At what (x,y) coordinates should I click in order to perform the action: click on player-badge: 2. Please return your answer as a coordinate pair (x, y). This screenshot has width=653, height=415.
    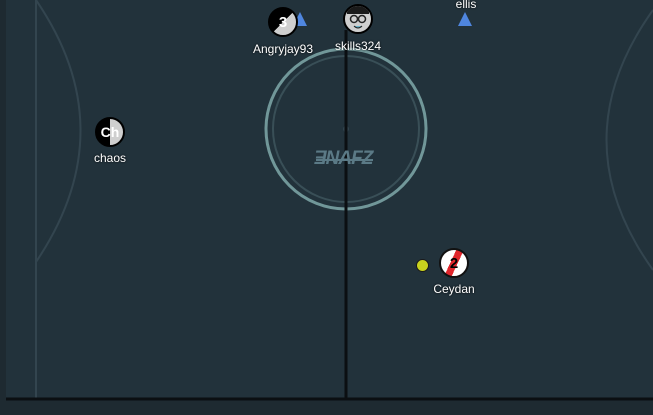
    Looking at the image, I should click on (454, 263).